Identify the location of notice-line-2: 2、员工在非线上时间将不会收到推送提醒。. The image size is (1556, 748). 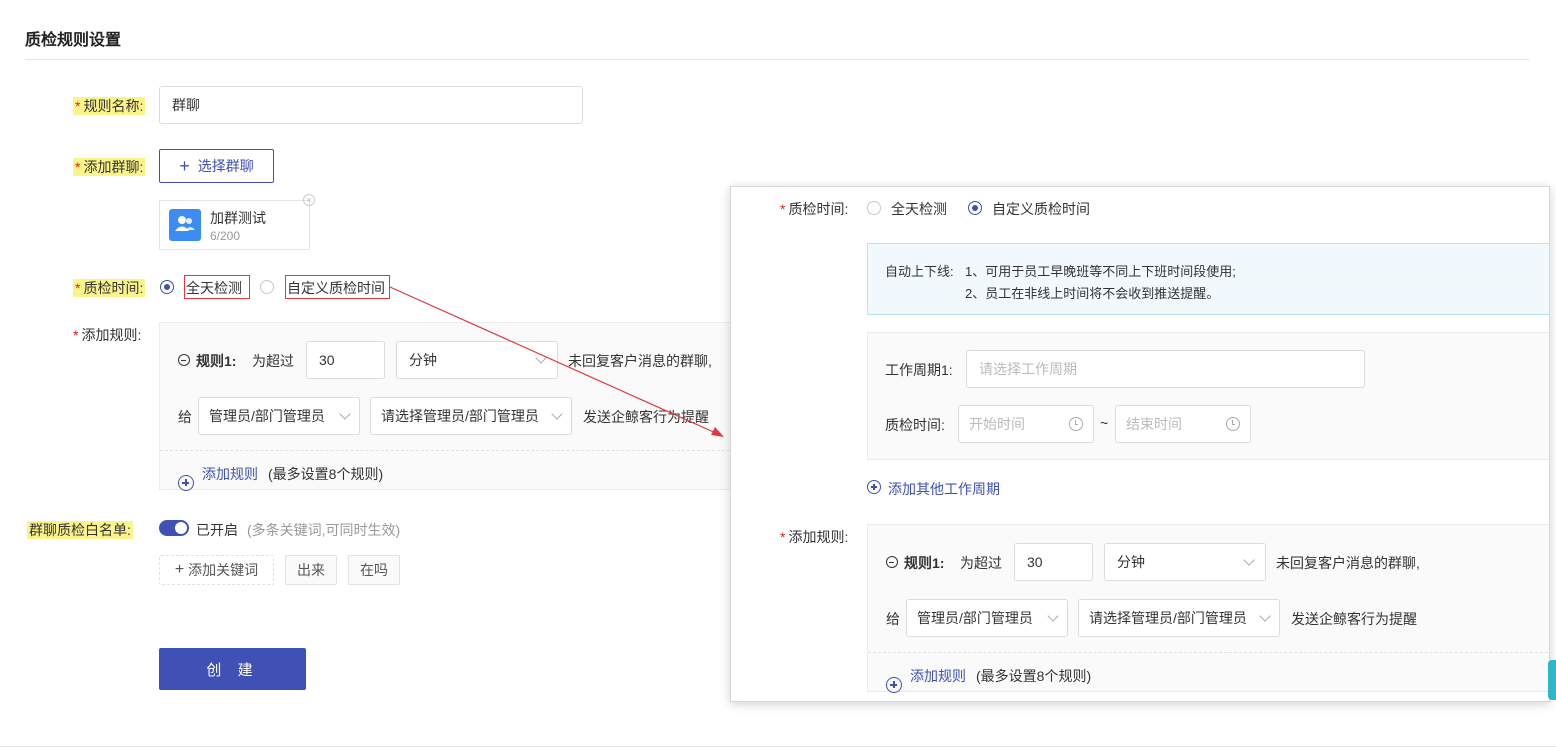
(1092, 293).